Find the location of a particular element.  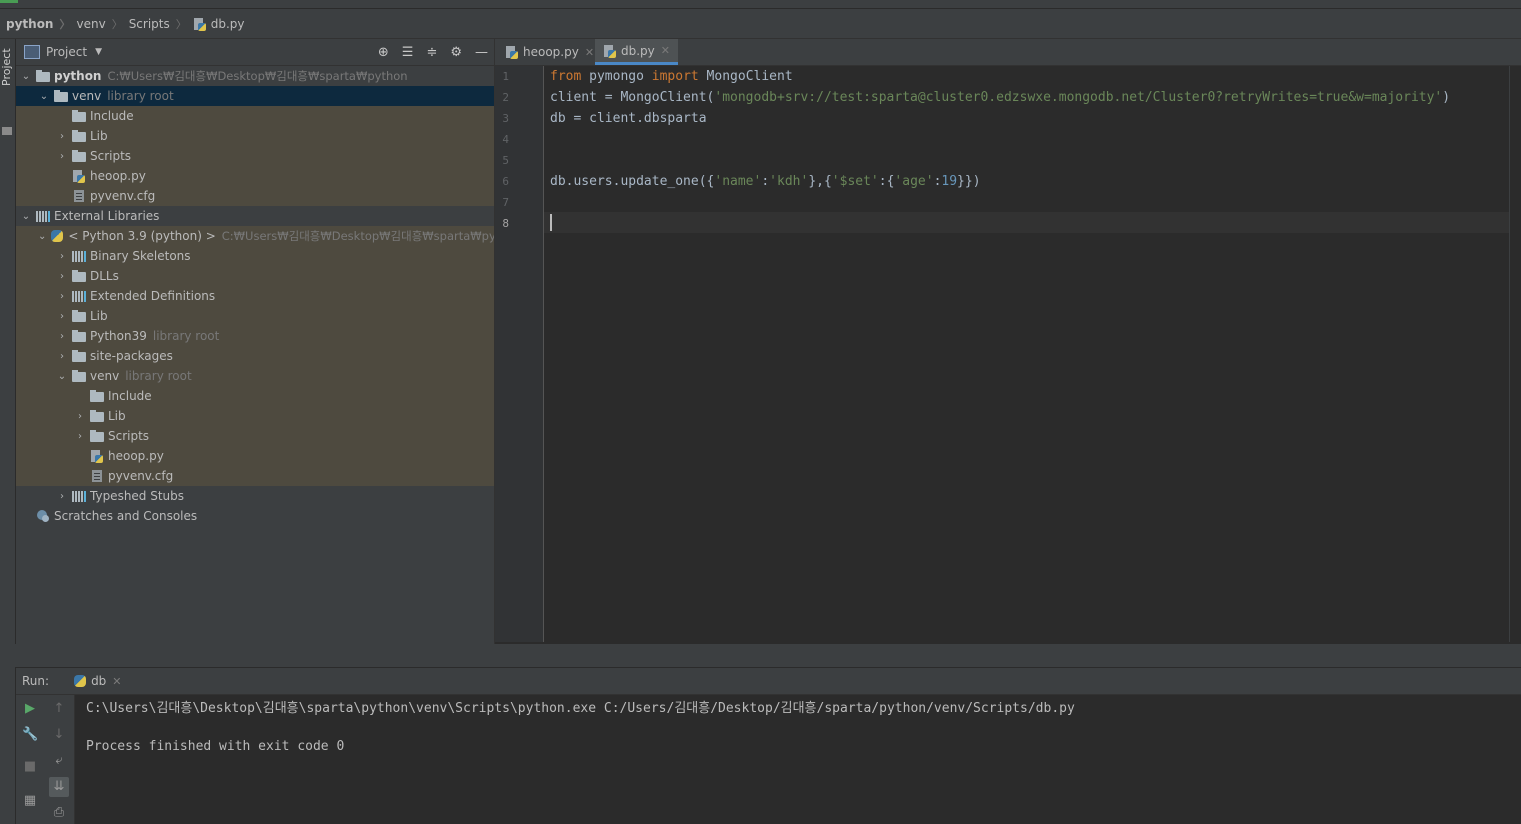

tree-node-sdk-include: › Include is located at coordinates (255, 396).